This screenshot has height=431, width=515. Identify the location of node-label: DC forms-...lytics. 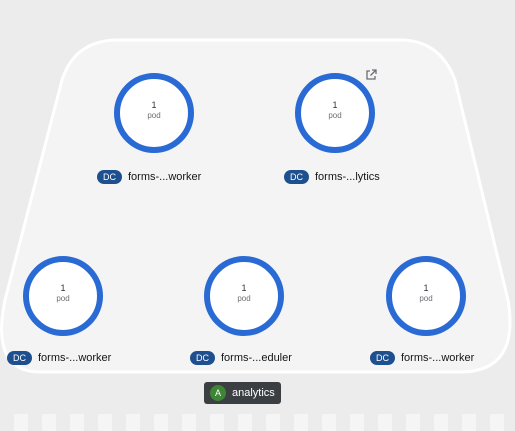
(332, 177).